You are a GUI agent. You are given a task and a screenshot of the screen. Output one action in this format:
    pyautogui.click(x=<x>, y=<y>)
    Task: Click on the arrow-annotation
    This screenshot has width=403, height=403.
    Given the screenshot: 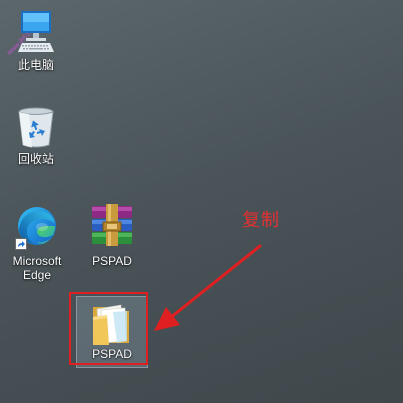 What is the action you would take?
    pyautogui.click(x=208, y=287)
    